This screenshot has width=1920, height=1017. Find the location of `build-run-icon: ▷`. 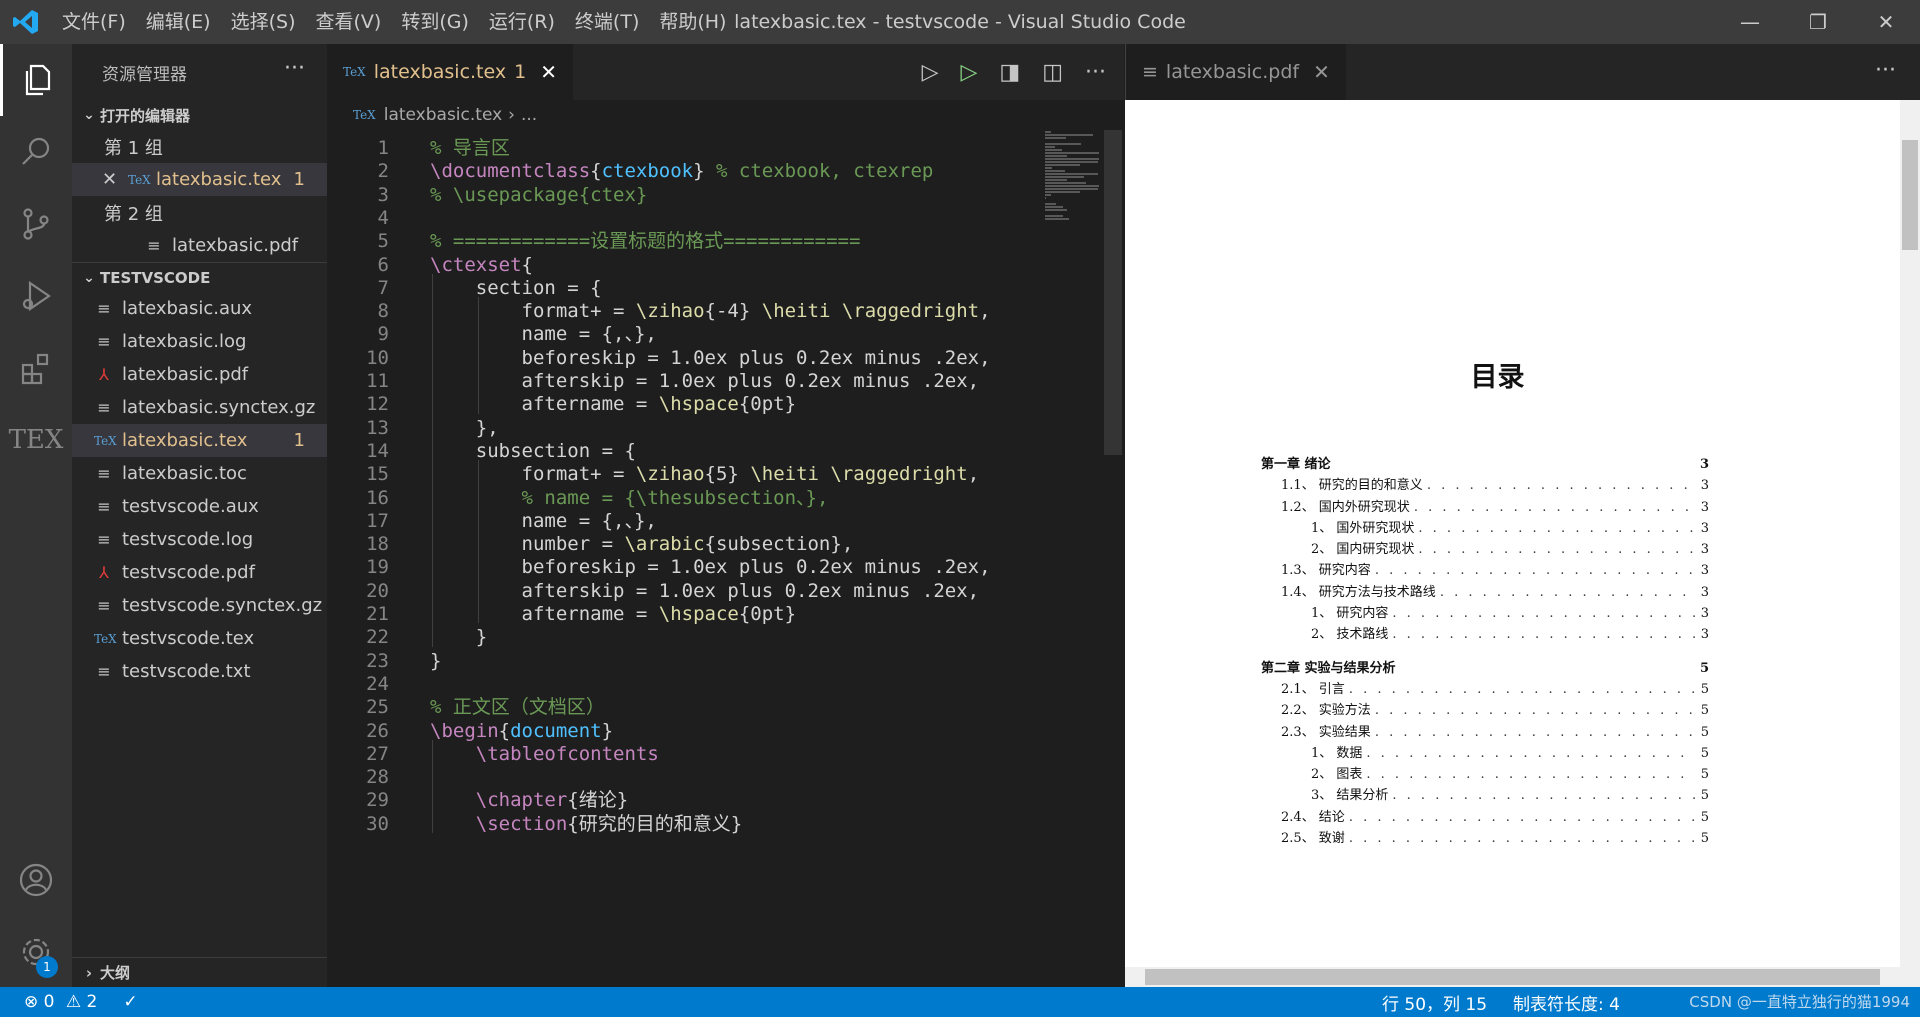

build-run-icon: ▷ is located at coordinates (969, 72).